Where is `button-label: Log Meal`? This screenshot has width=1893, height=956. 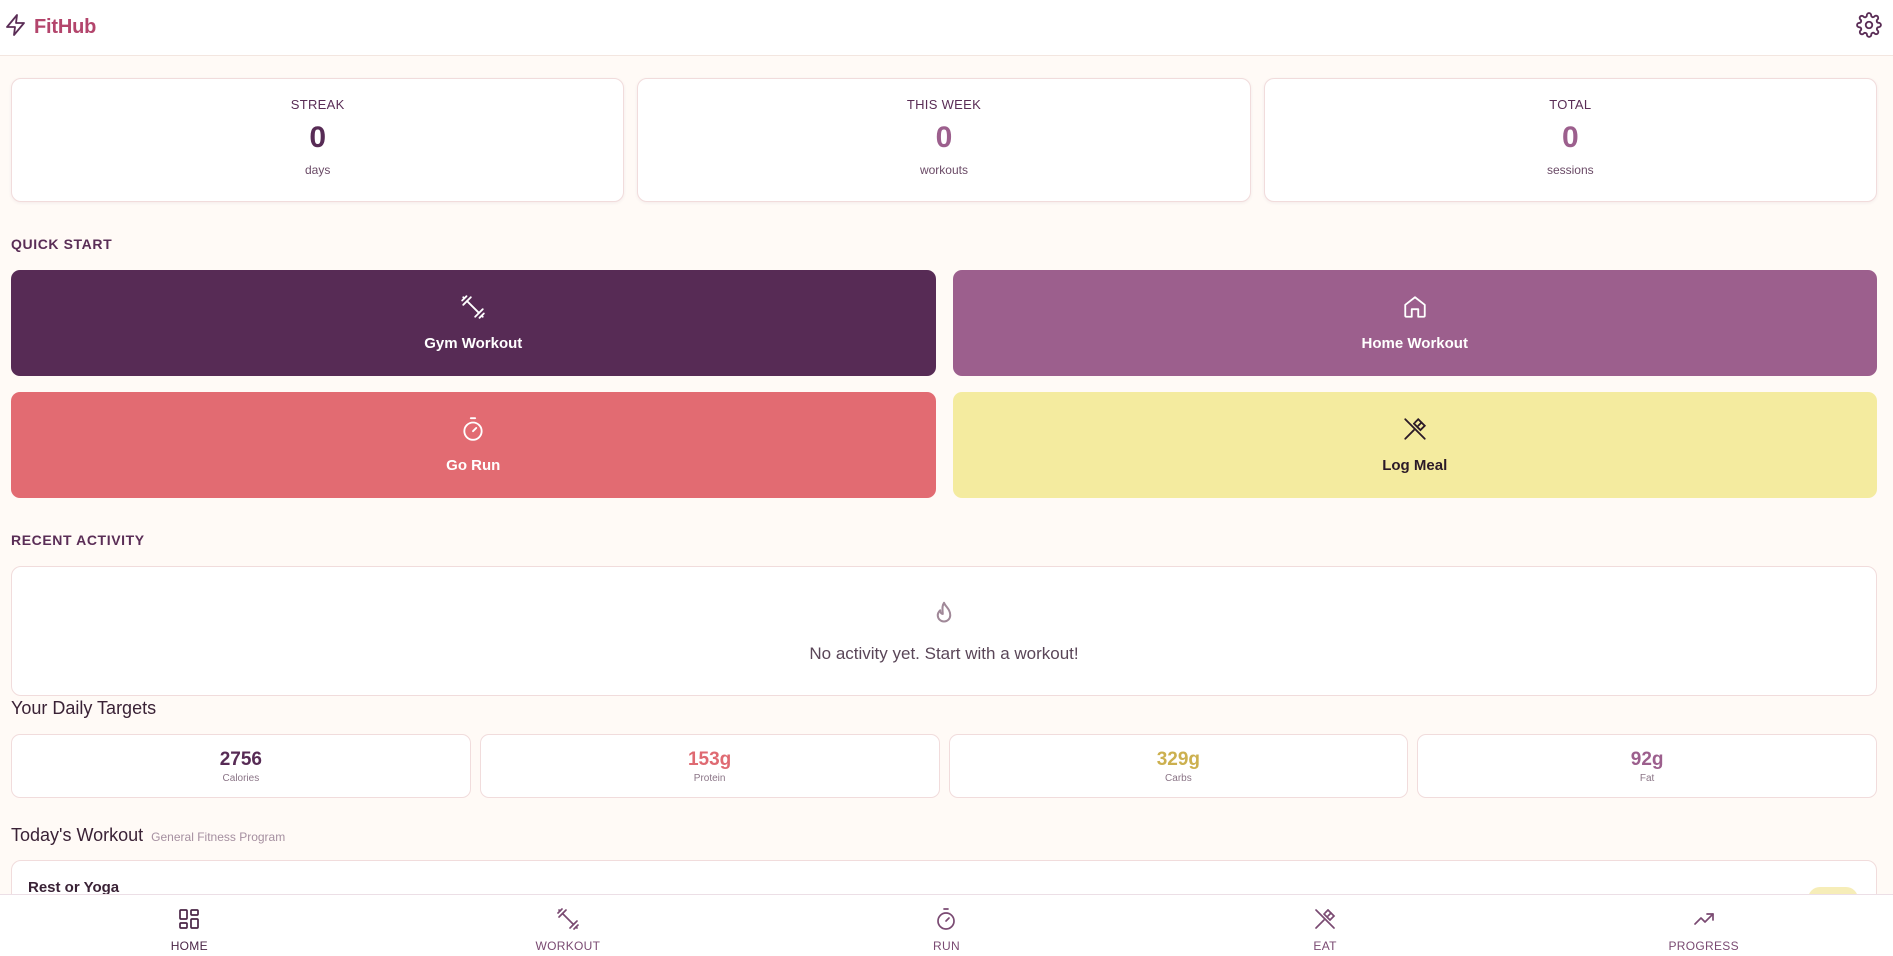
button-label: Log Meal is located at coordinates (1415, 465).